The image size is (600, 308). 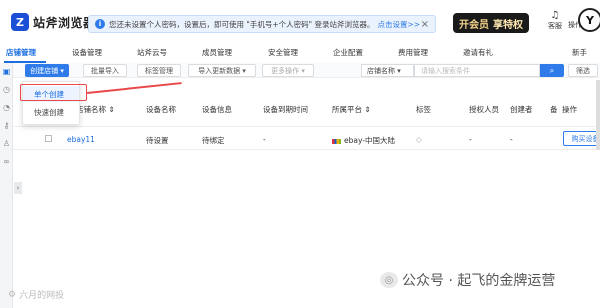 What do you see at coordinates (95, 109) in the screenshot?
I see `col-shop-name: 店铺名称 ⇕` at bounding box center [95, 109].